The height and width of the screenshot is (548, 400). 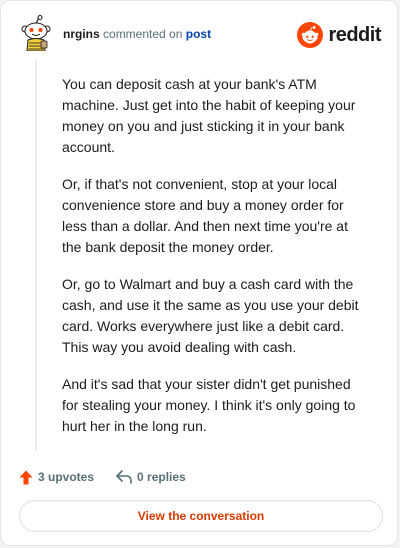 I want to click on comment-actions: 3 upvotes 0 replies, so click(x=113, y=477).